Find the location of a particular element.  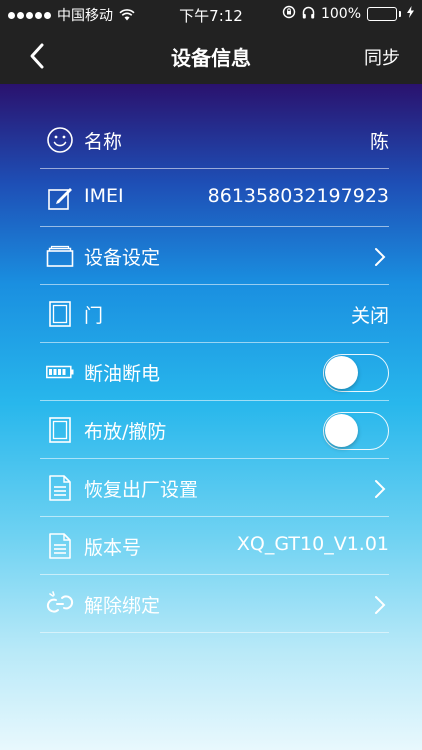

charging-icon is located at coordinates (410, 14).